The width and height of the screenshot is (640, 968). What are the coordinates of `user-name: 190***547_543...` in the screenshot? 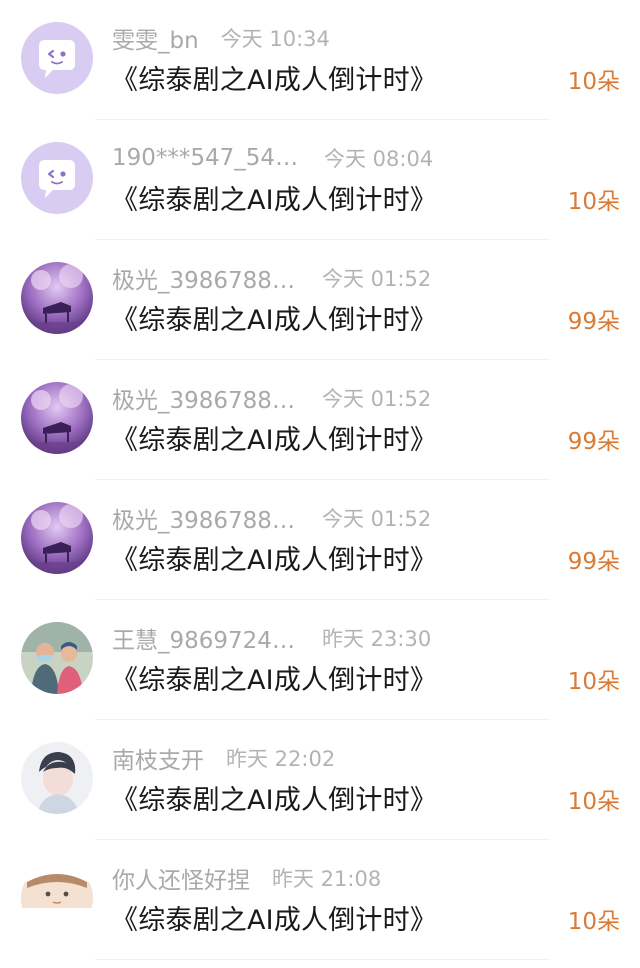 It's located at (207, 158).